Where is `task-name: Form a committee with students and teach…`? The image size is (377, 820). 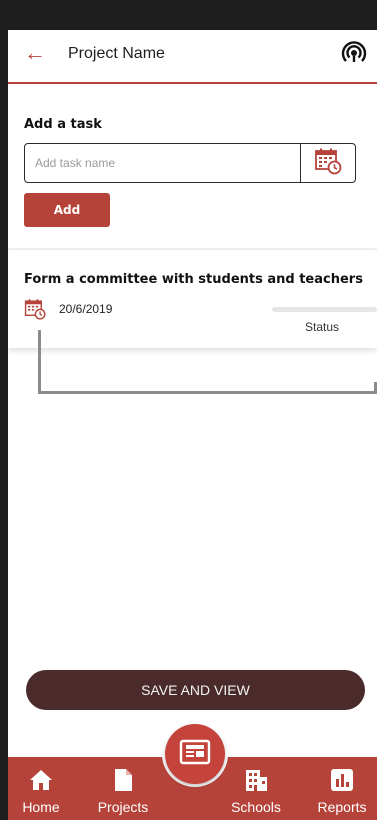 task-name: Form a committee with students and teach… is located at coordinates (193, 279).